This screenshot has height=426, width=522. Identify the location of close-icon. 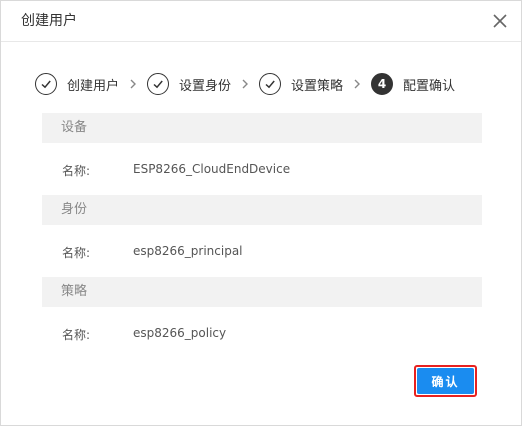
(500, 21).